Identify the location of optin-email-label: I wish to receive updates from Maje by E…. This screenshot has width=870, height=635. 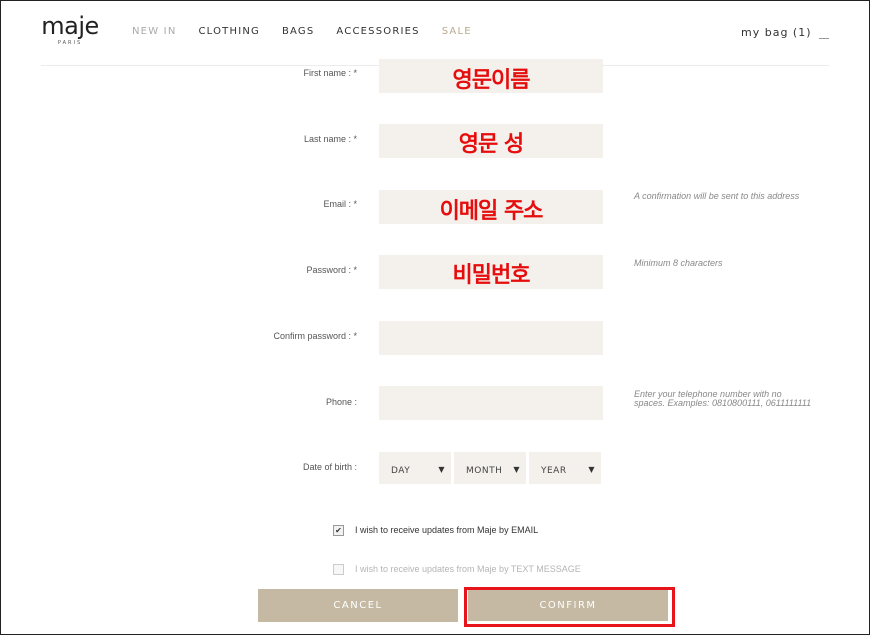
(447, 530).